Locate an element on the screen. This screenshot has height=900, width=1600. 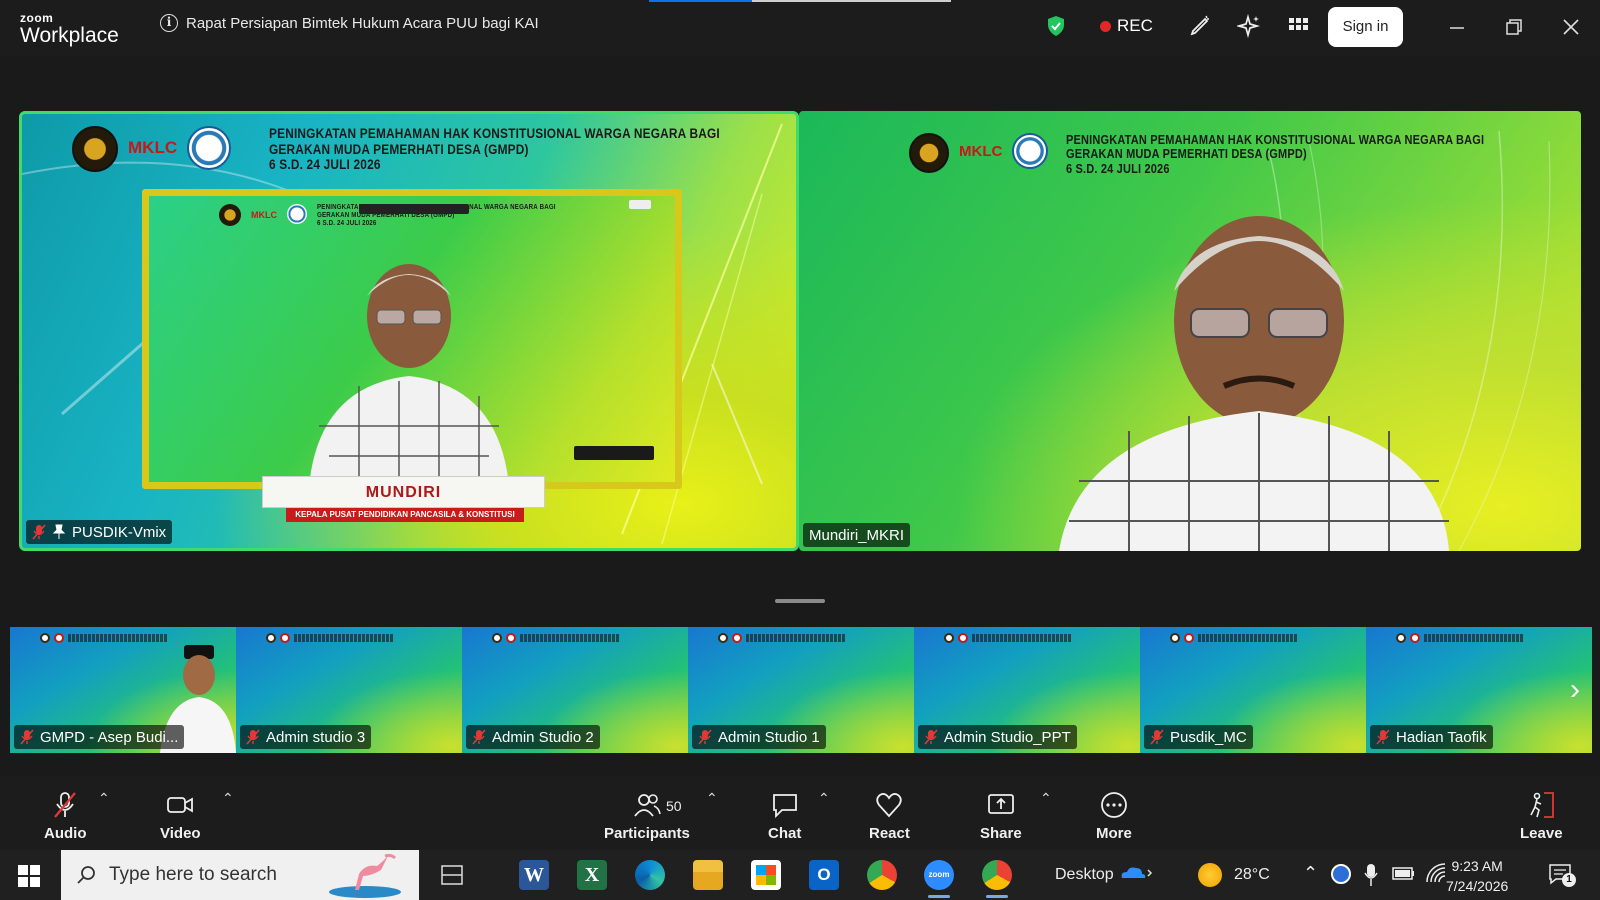
inner-mklc-logo: MKLC is located at coordinates (264, 215).